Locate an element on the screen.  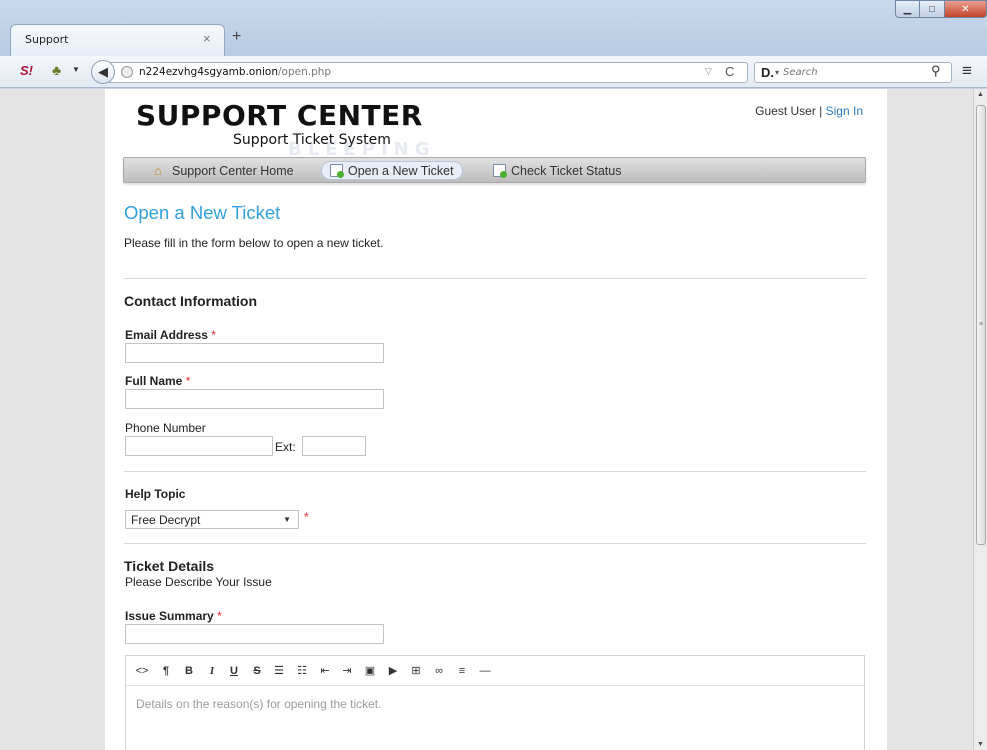
html-icon: <> is located at coordinates (142, 671).